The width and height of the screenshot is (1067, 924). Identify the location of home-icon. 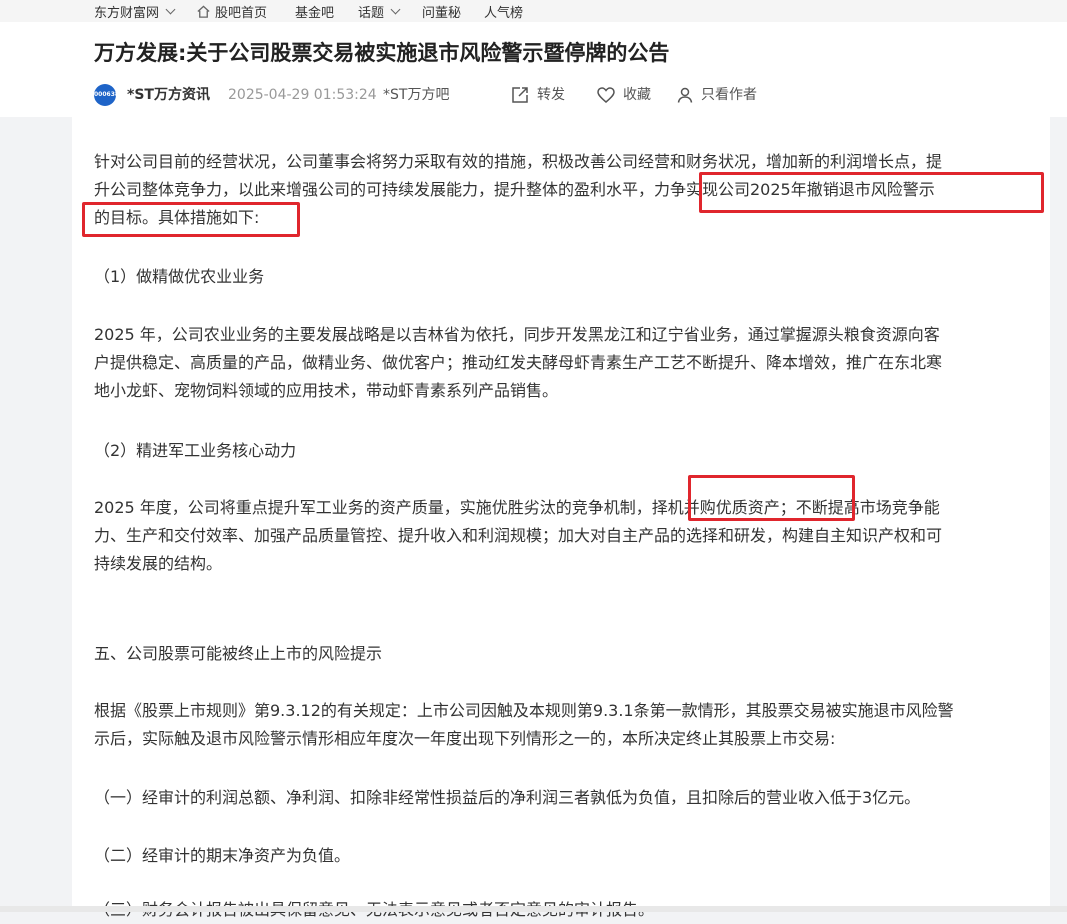
(203, 11).